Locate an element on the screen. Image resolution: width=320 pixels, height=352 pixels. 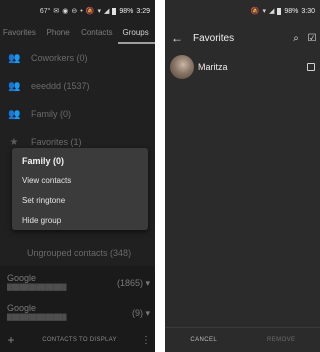
bottom-bar: CANCEL REMOVE is located at coordinates (242, 339).